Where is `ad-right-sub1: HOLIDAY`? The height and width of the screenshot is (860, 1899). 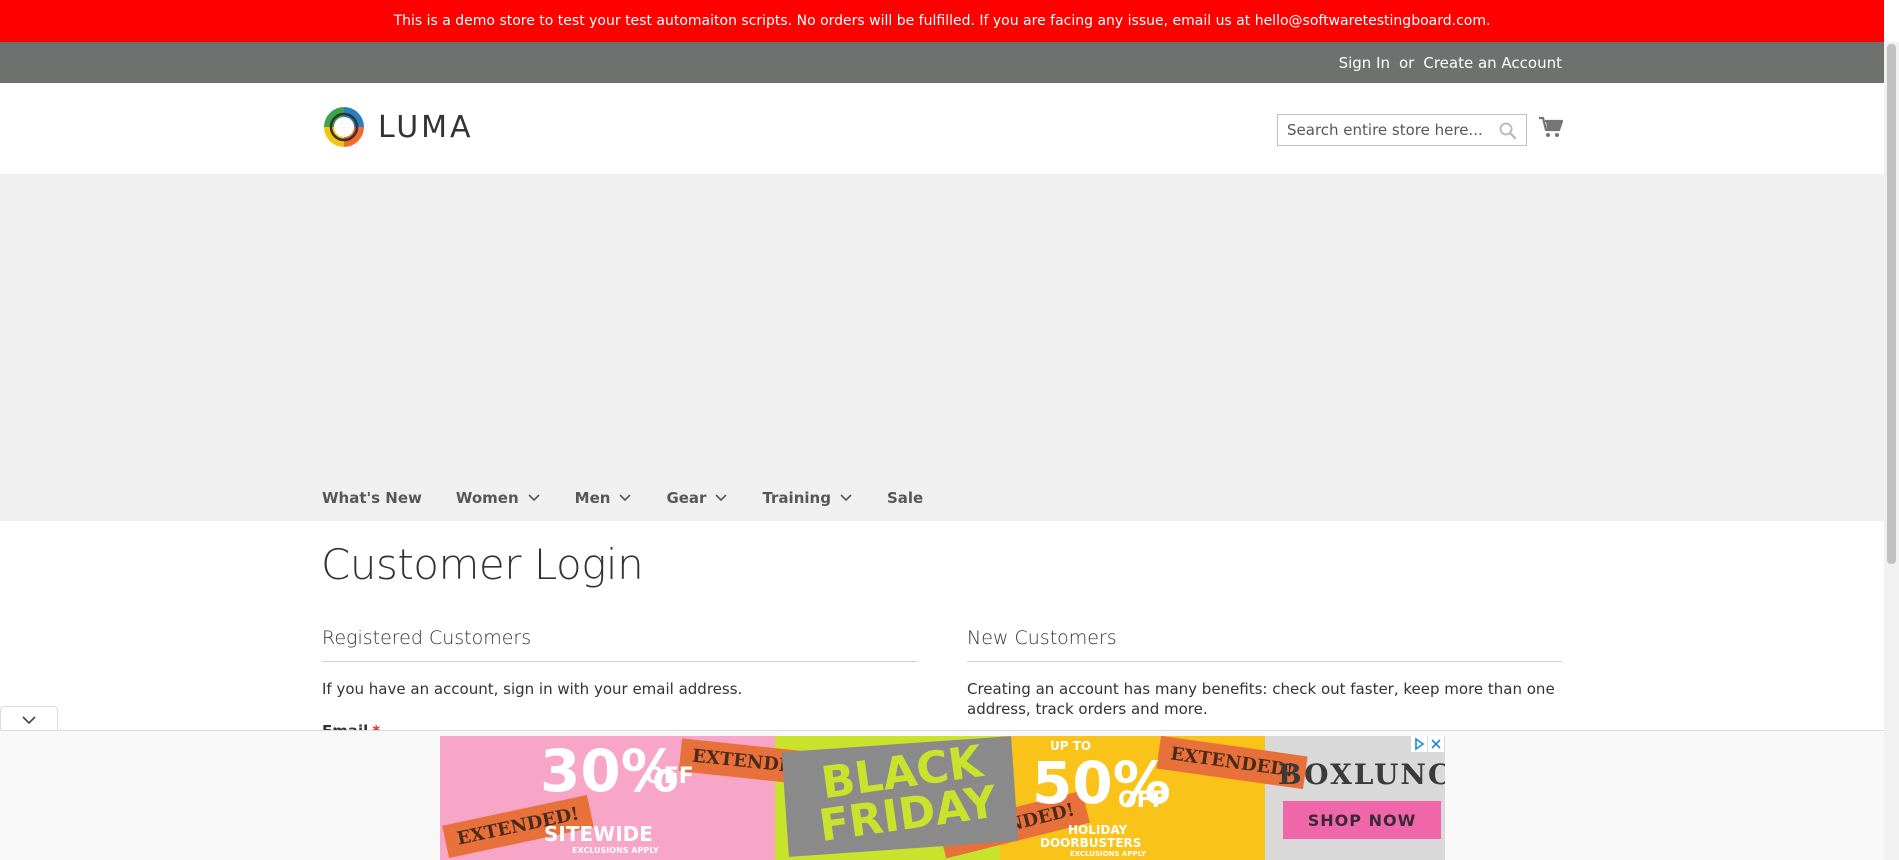
ad-right-sub1: HOLIDAY is located at coordinates (1098, 830).